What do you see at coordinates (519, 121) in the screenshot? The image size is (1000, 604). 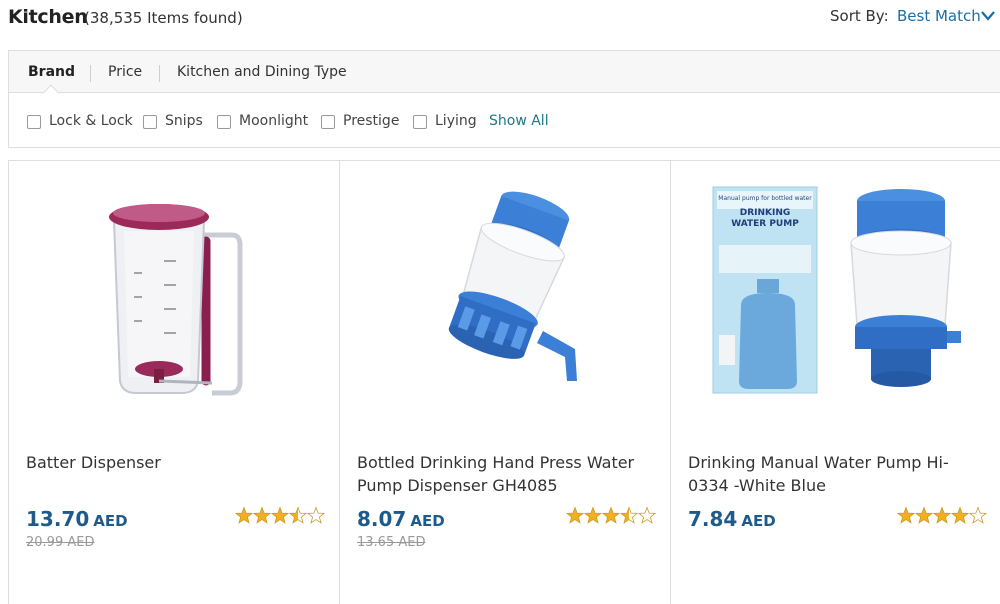 I see `show-all-link: Show All` at bounding box center [519, 121].